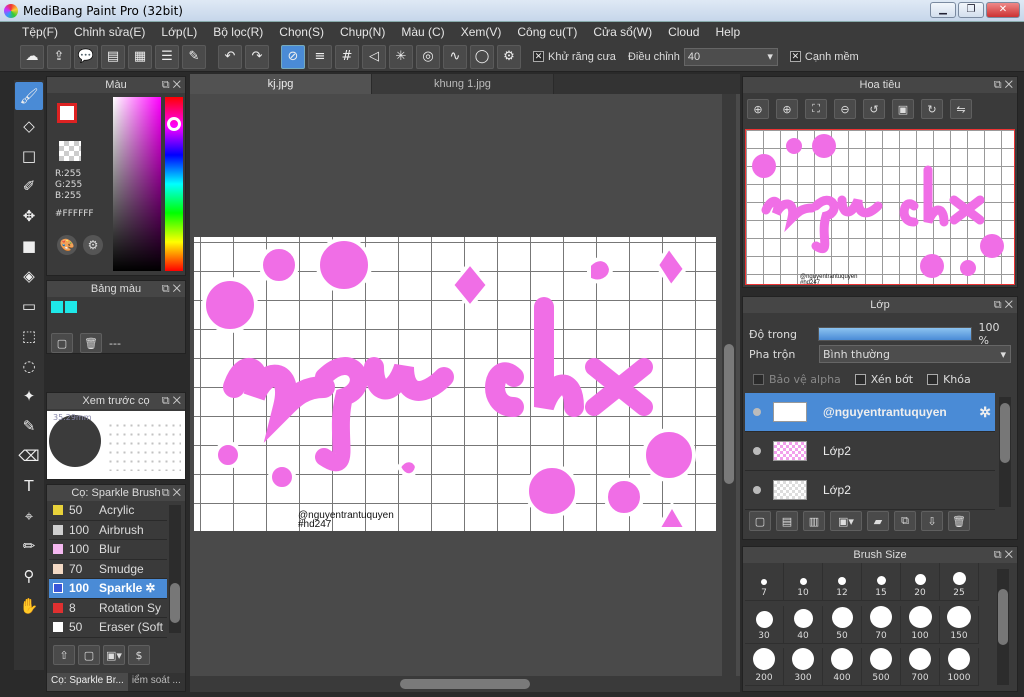 This screenshot has height=697, width=1024. I want to click on fit-screen-icon: ⛶, so click(816, 109).